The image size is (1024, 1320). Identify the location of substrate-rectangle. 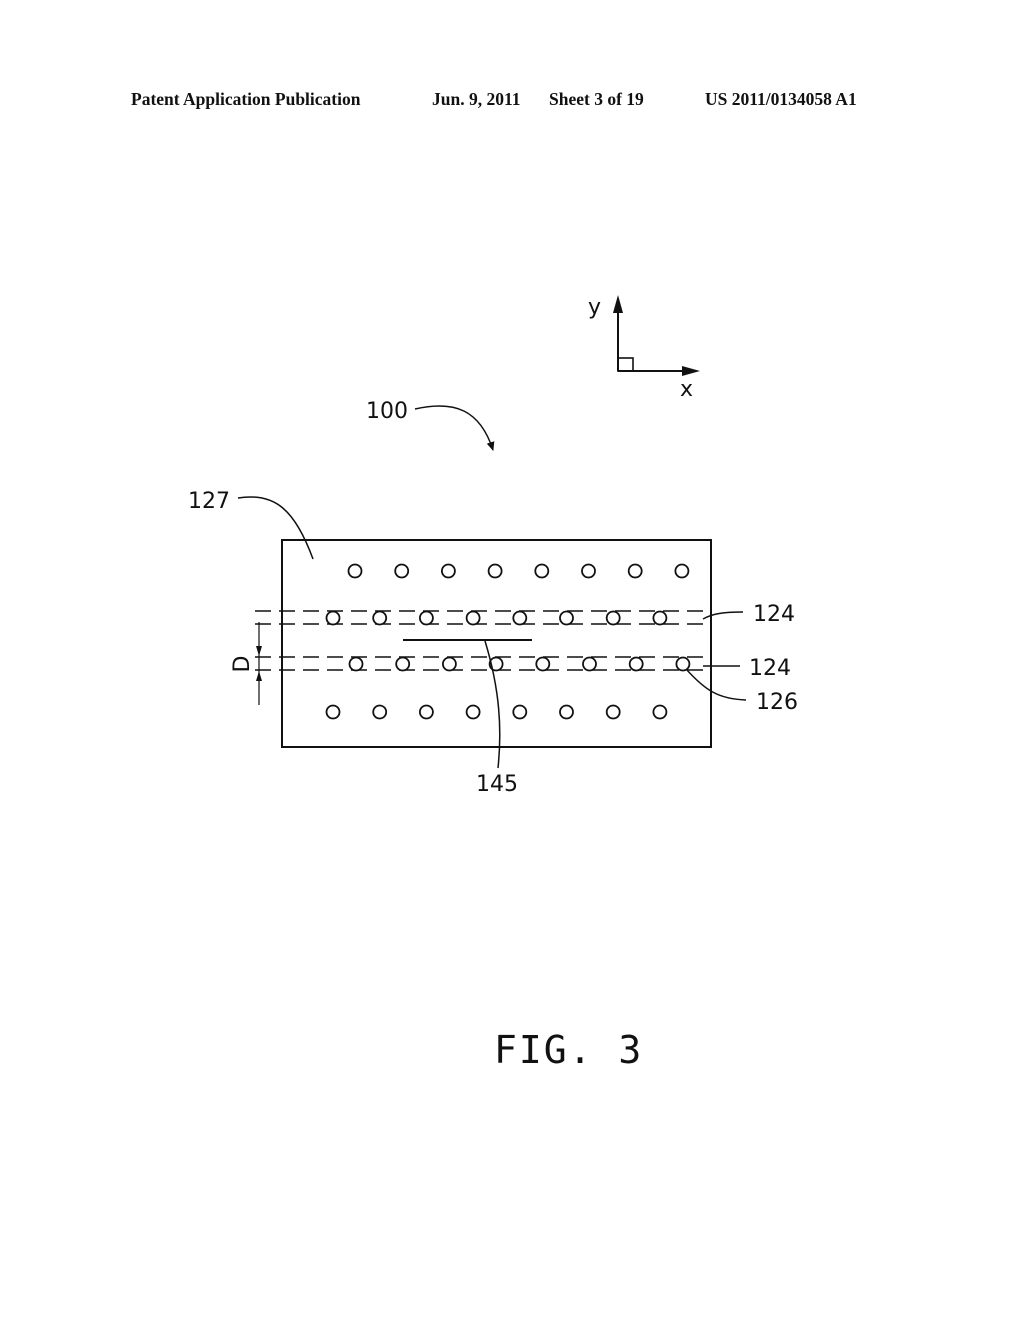
(496, 643).